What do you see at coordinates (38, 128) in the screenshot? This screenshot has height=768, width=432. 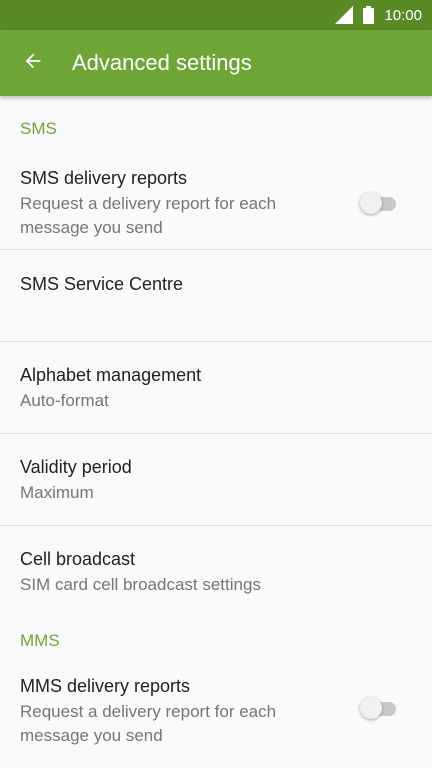 I see `section-header-sms: SMS` at bounding box center [38, 128].